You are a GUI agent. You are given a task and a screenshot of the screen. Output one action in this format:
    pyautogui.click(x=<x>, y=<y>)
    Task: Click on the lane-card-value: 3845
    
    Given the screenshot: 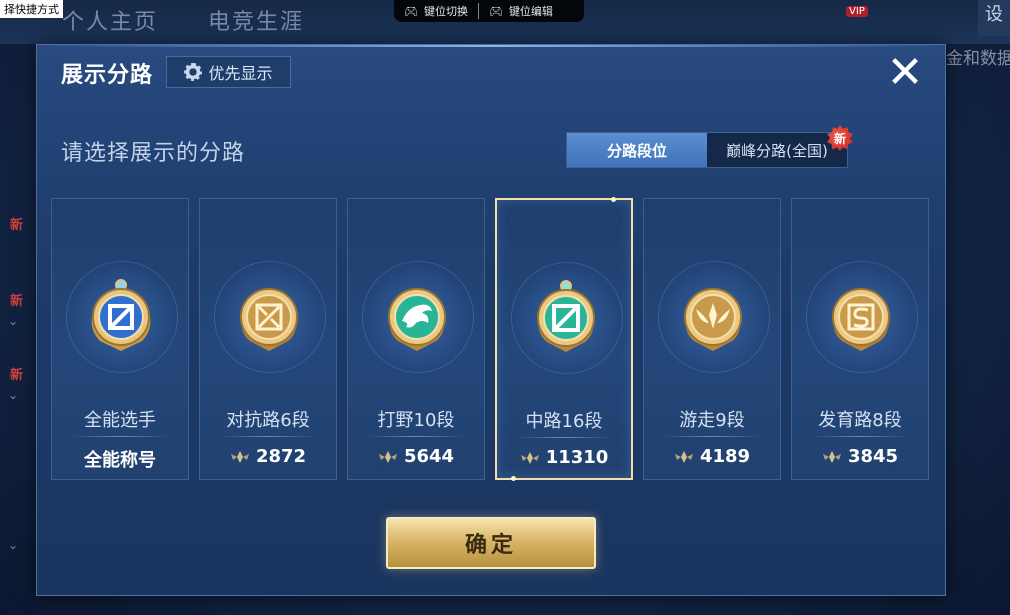 What is the action you would take?
    pyautogui.click(x=860, y=456)
    